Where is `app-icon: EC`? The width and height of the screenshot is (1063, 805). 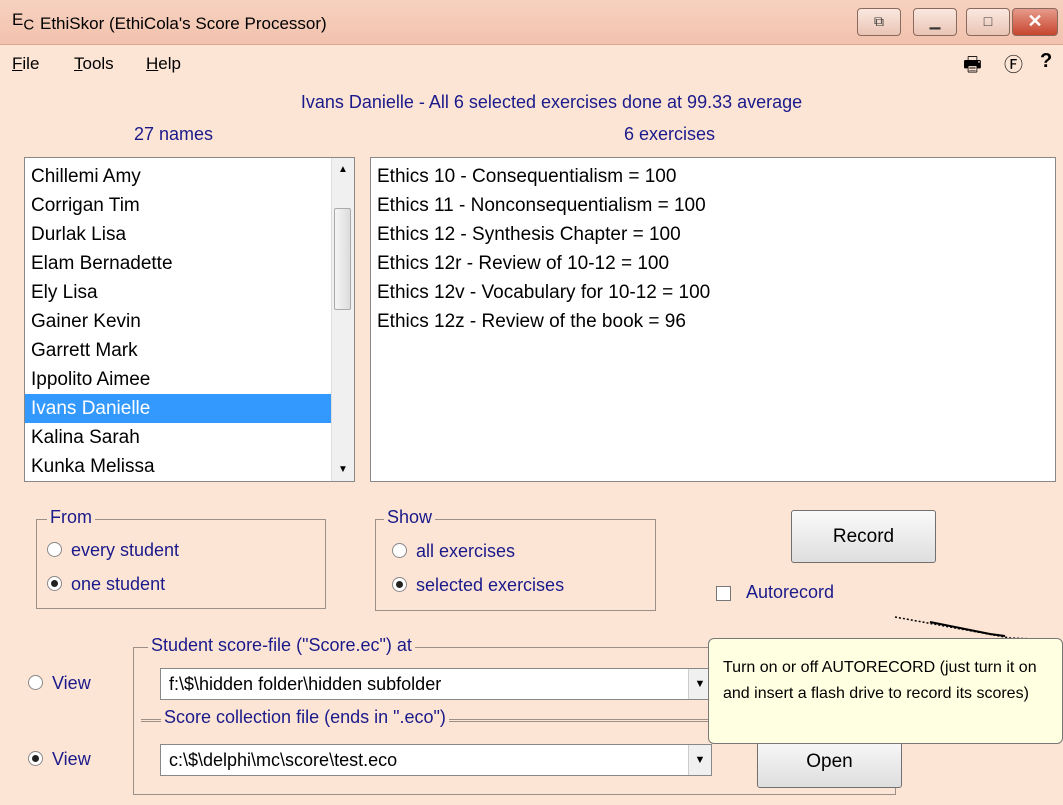 app-icon: EC is located at coordinates (23, 22).